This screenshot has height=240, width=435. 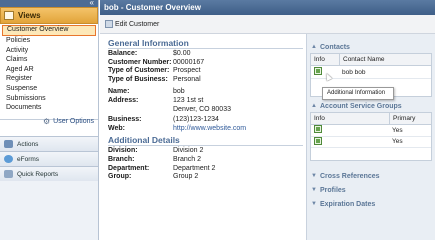 I want to click on sidebar-item-aged-ar: Aged AR, so click(x=49, y=70).